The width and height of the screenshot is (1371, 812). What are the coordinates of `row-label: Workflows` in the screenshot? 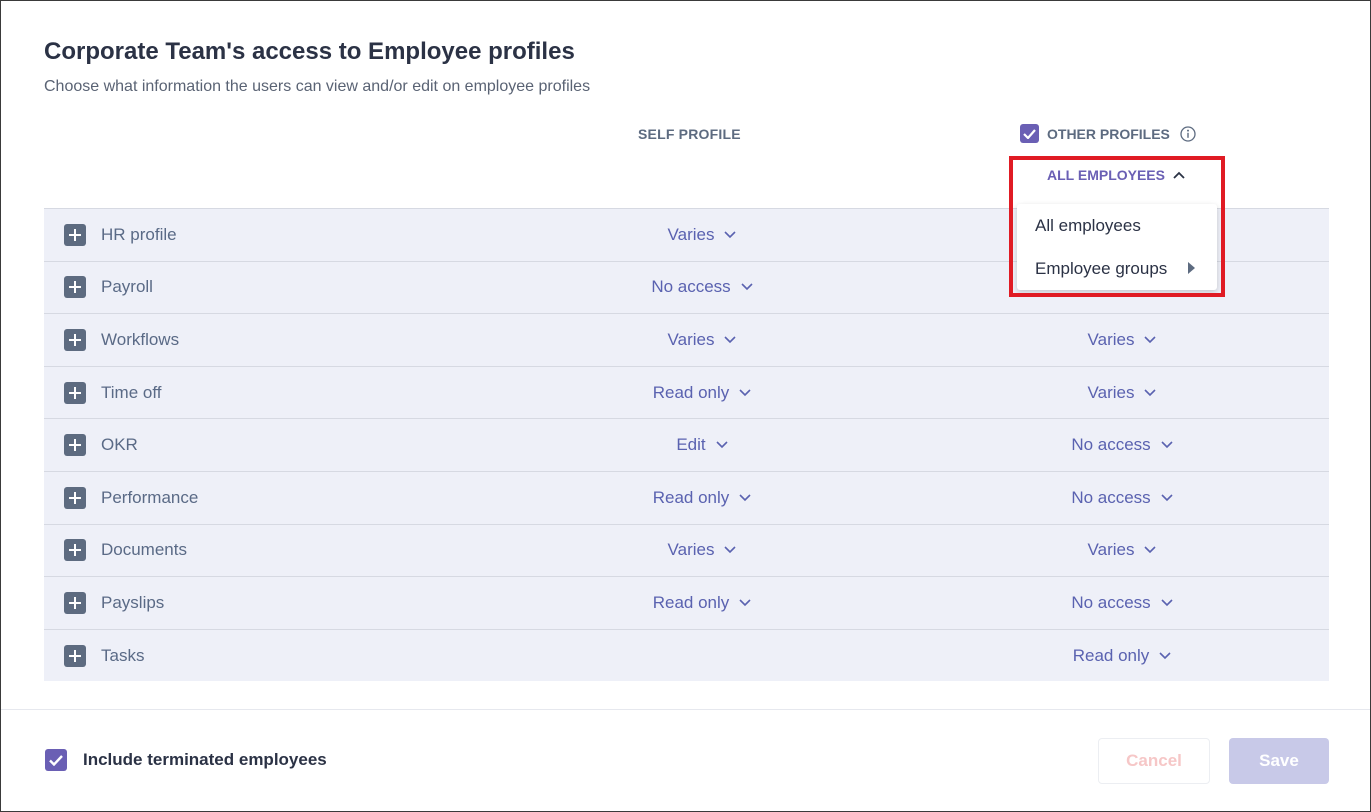 It's located at (140, 339).